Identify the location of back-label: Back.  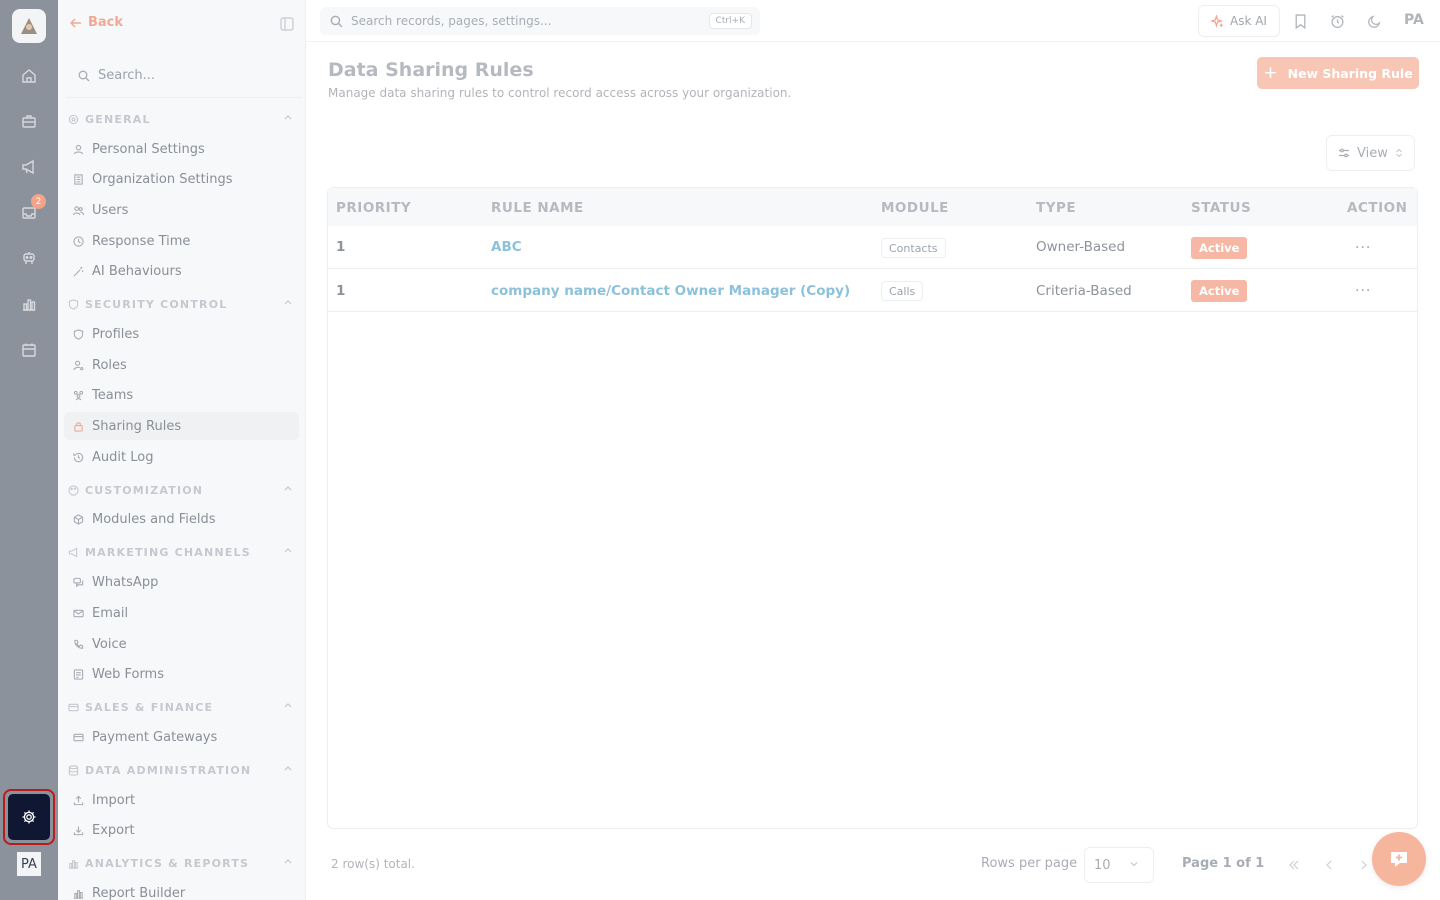
(106, 22).